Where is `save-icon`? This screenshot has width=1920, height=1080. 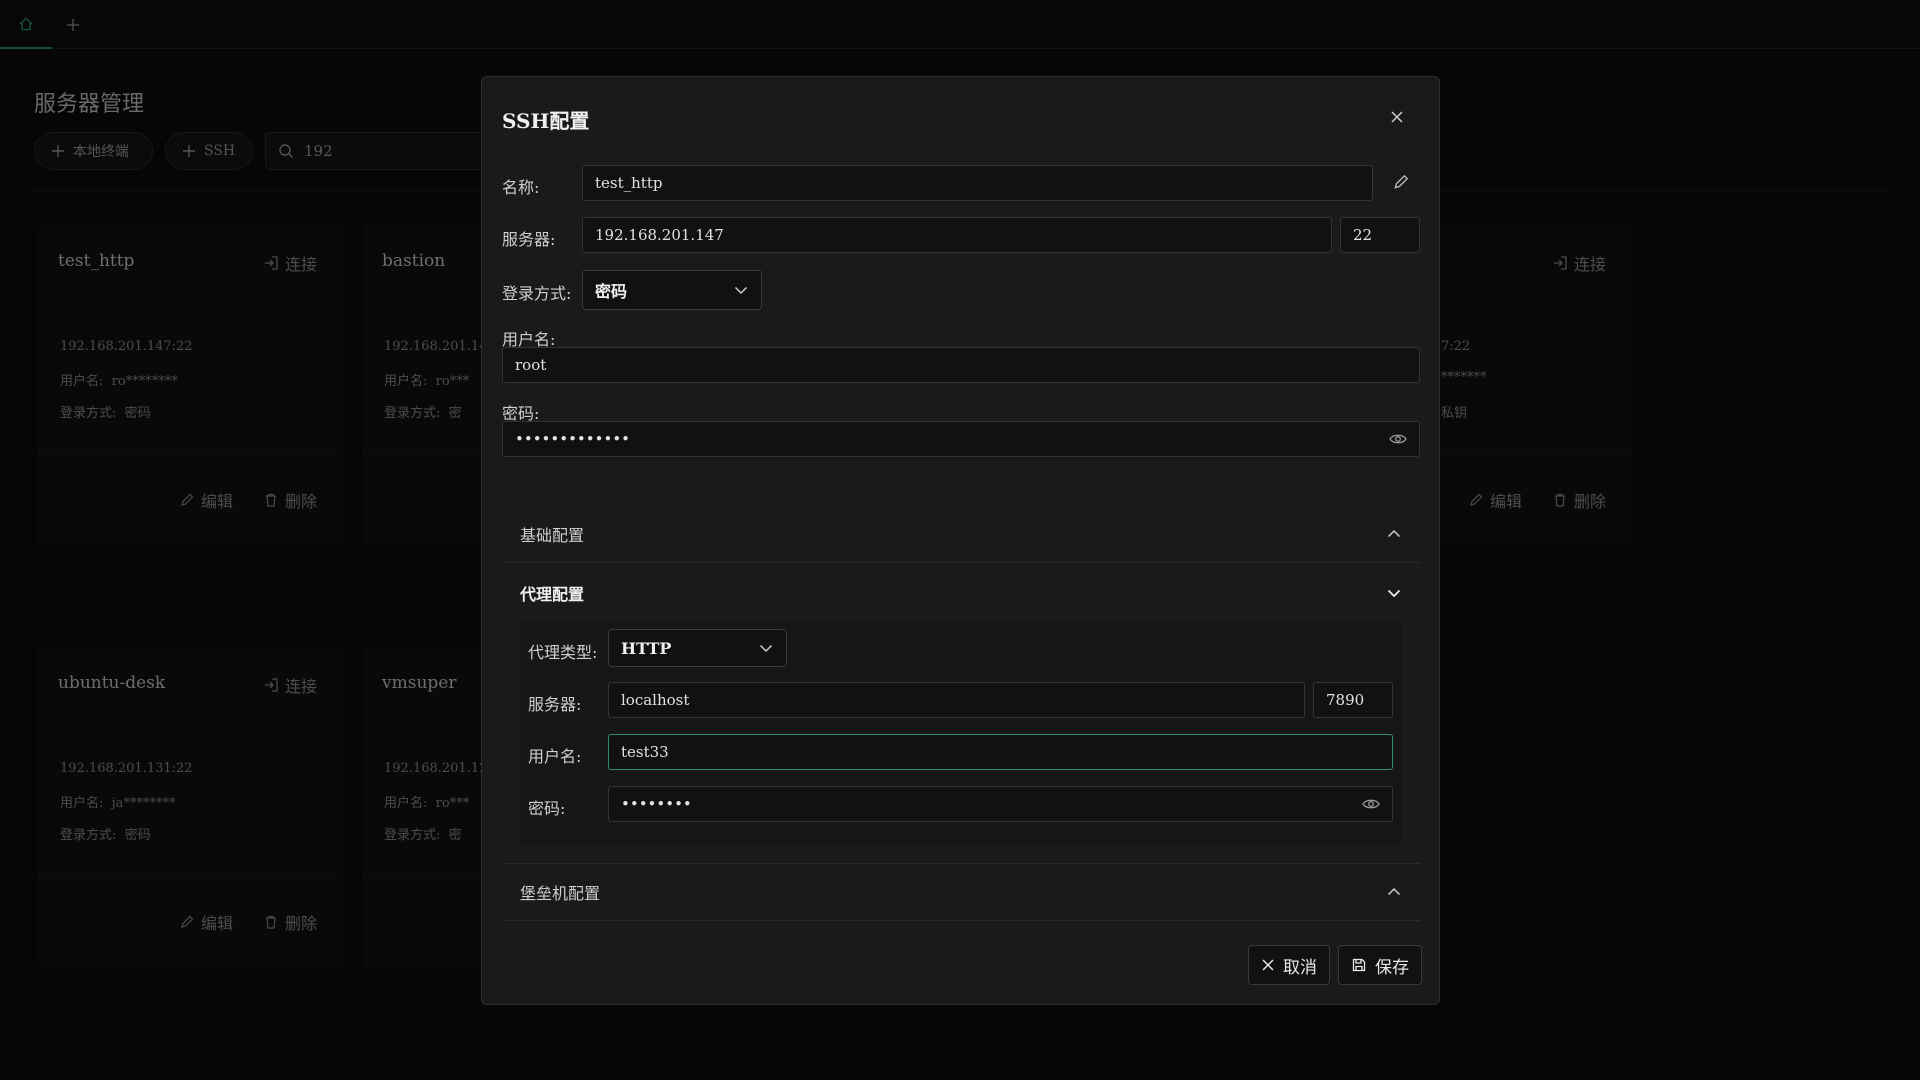
save-icon is located at coordinates (1359, 965).